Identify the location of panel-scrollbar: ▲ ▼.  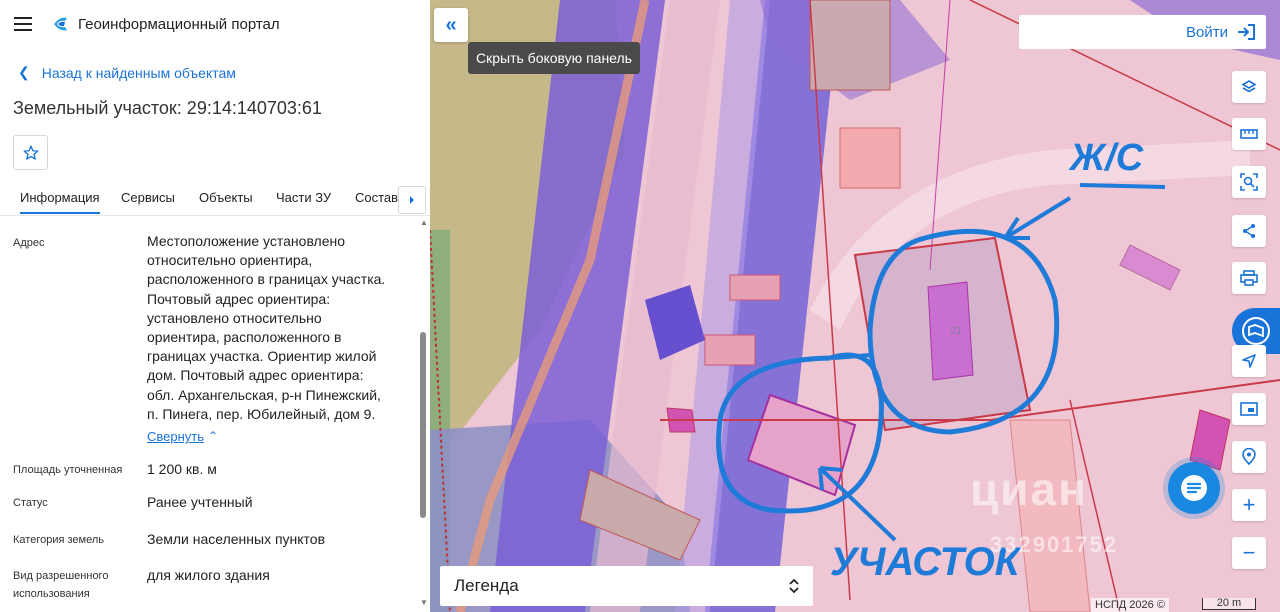
(423, 415).